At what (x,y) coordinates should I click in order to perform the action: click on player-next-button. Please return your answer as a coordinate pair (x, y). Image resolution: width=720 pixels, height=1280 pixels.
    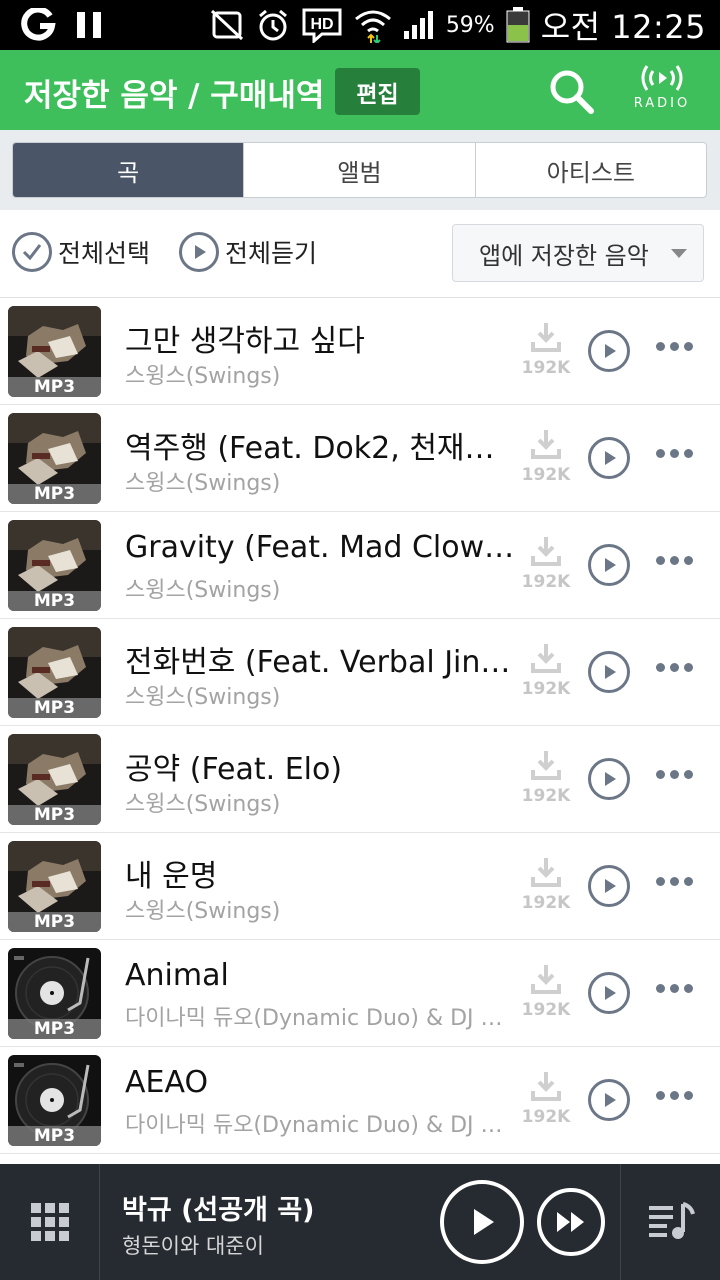
    Looking at the image, I should click on (571, 1222).